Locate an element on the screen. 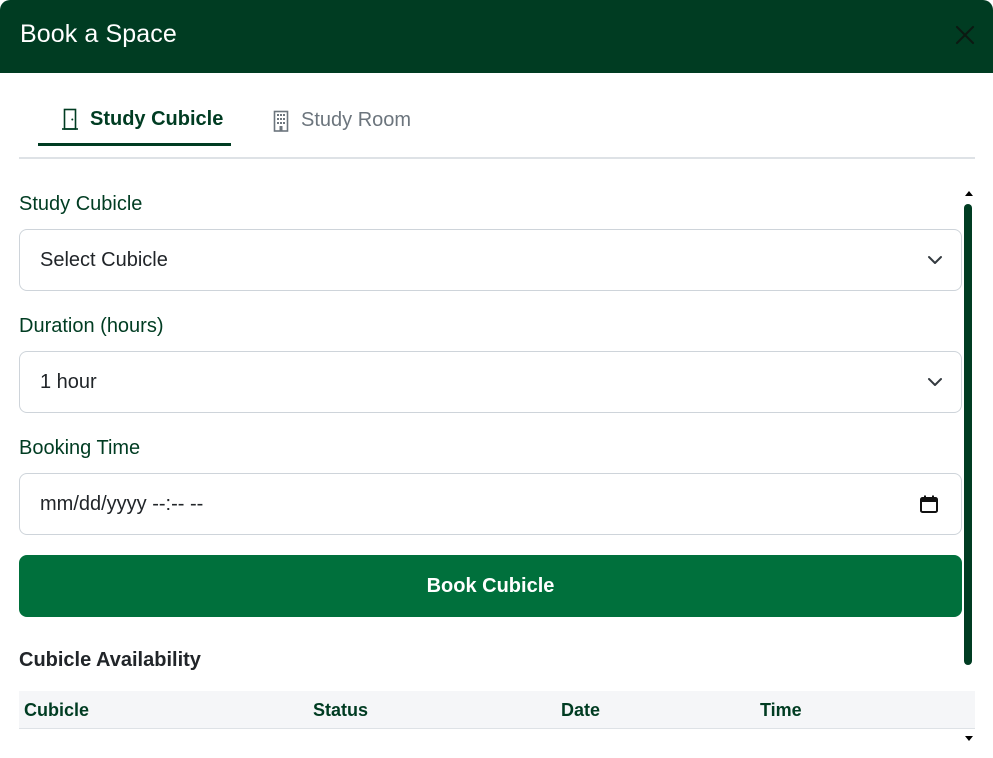 The height and width of the screenshot is (758, 993). duration-select: 1 hour is located at coordinates (490, 382).